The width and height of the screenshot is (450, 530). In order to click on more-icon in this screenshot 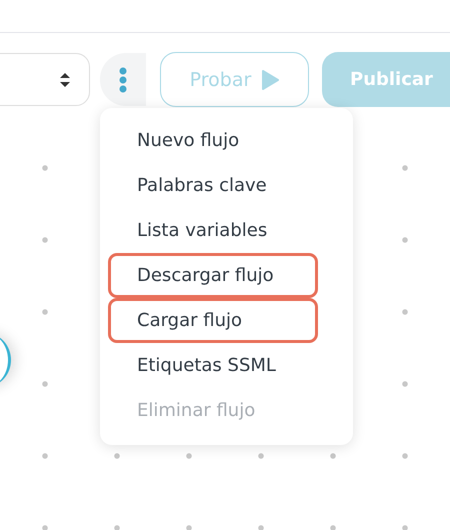, I will do `click(123, 79)`.